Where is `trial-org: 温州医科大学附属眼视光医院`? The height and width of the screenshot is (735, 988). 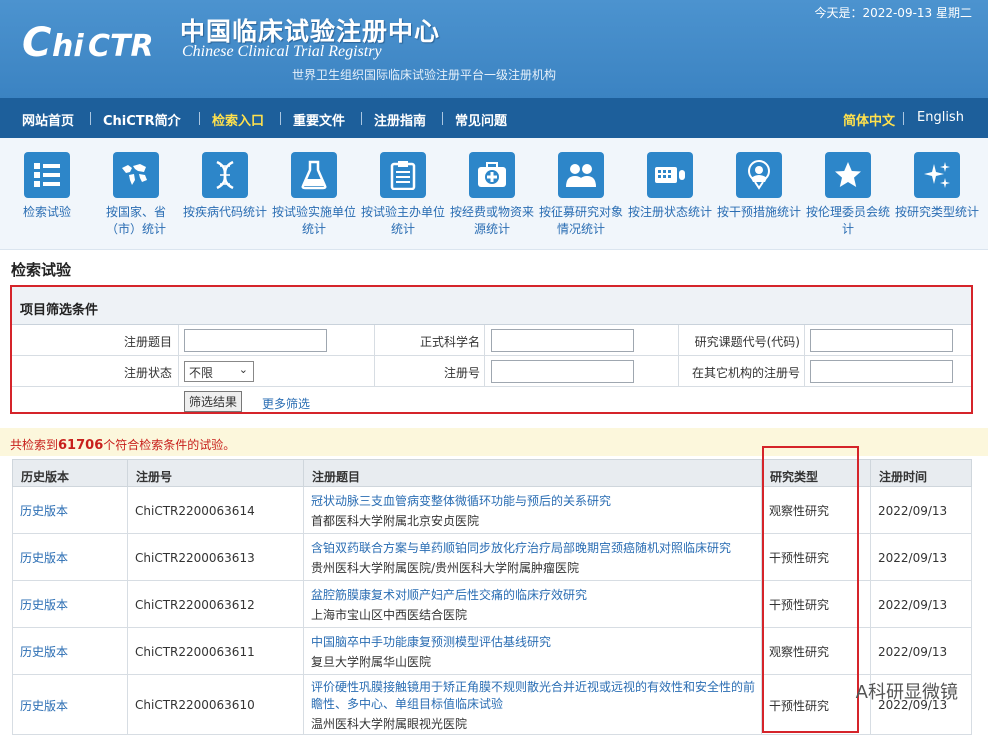
trial-org: 温州医科大学附属眼视光医院 is located at coordinates (389, 724).